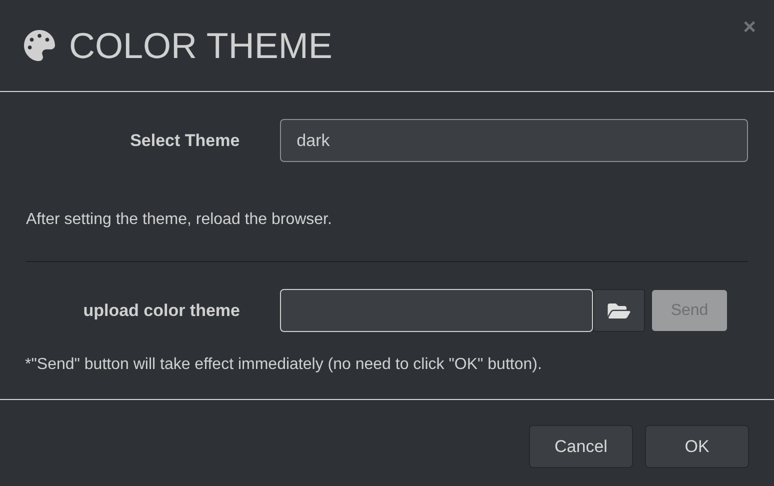 This screenshot has height=486, width=774. I want to click on browse-button, so click(619, 310).